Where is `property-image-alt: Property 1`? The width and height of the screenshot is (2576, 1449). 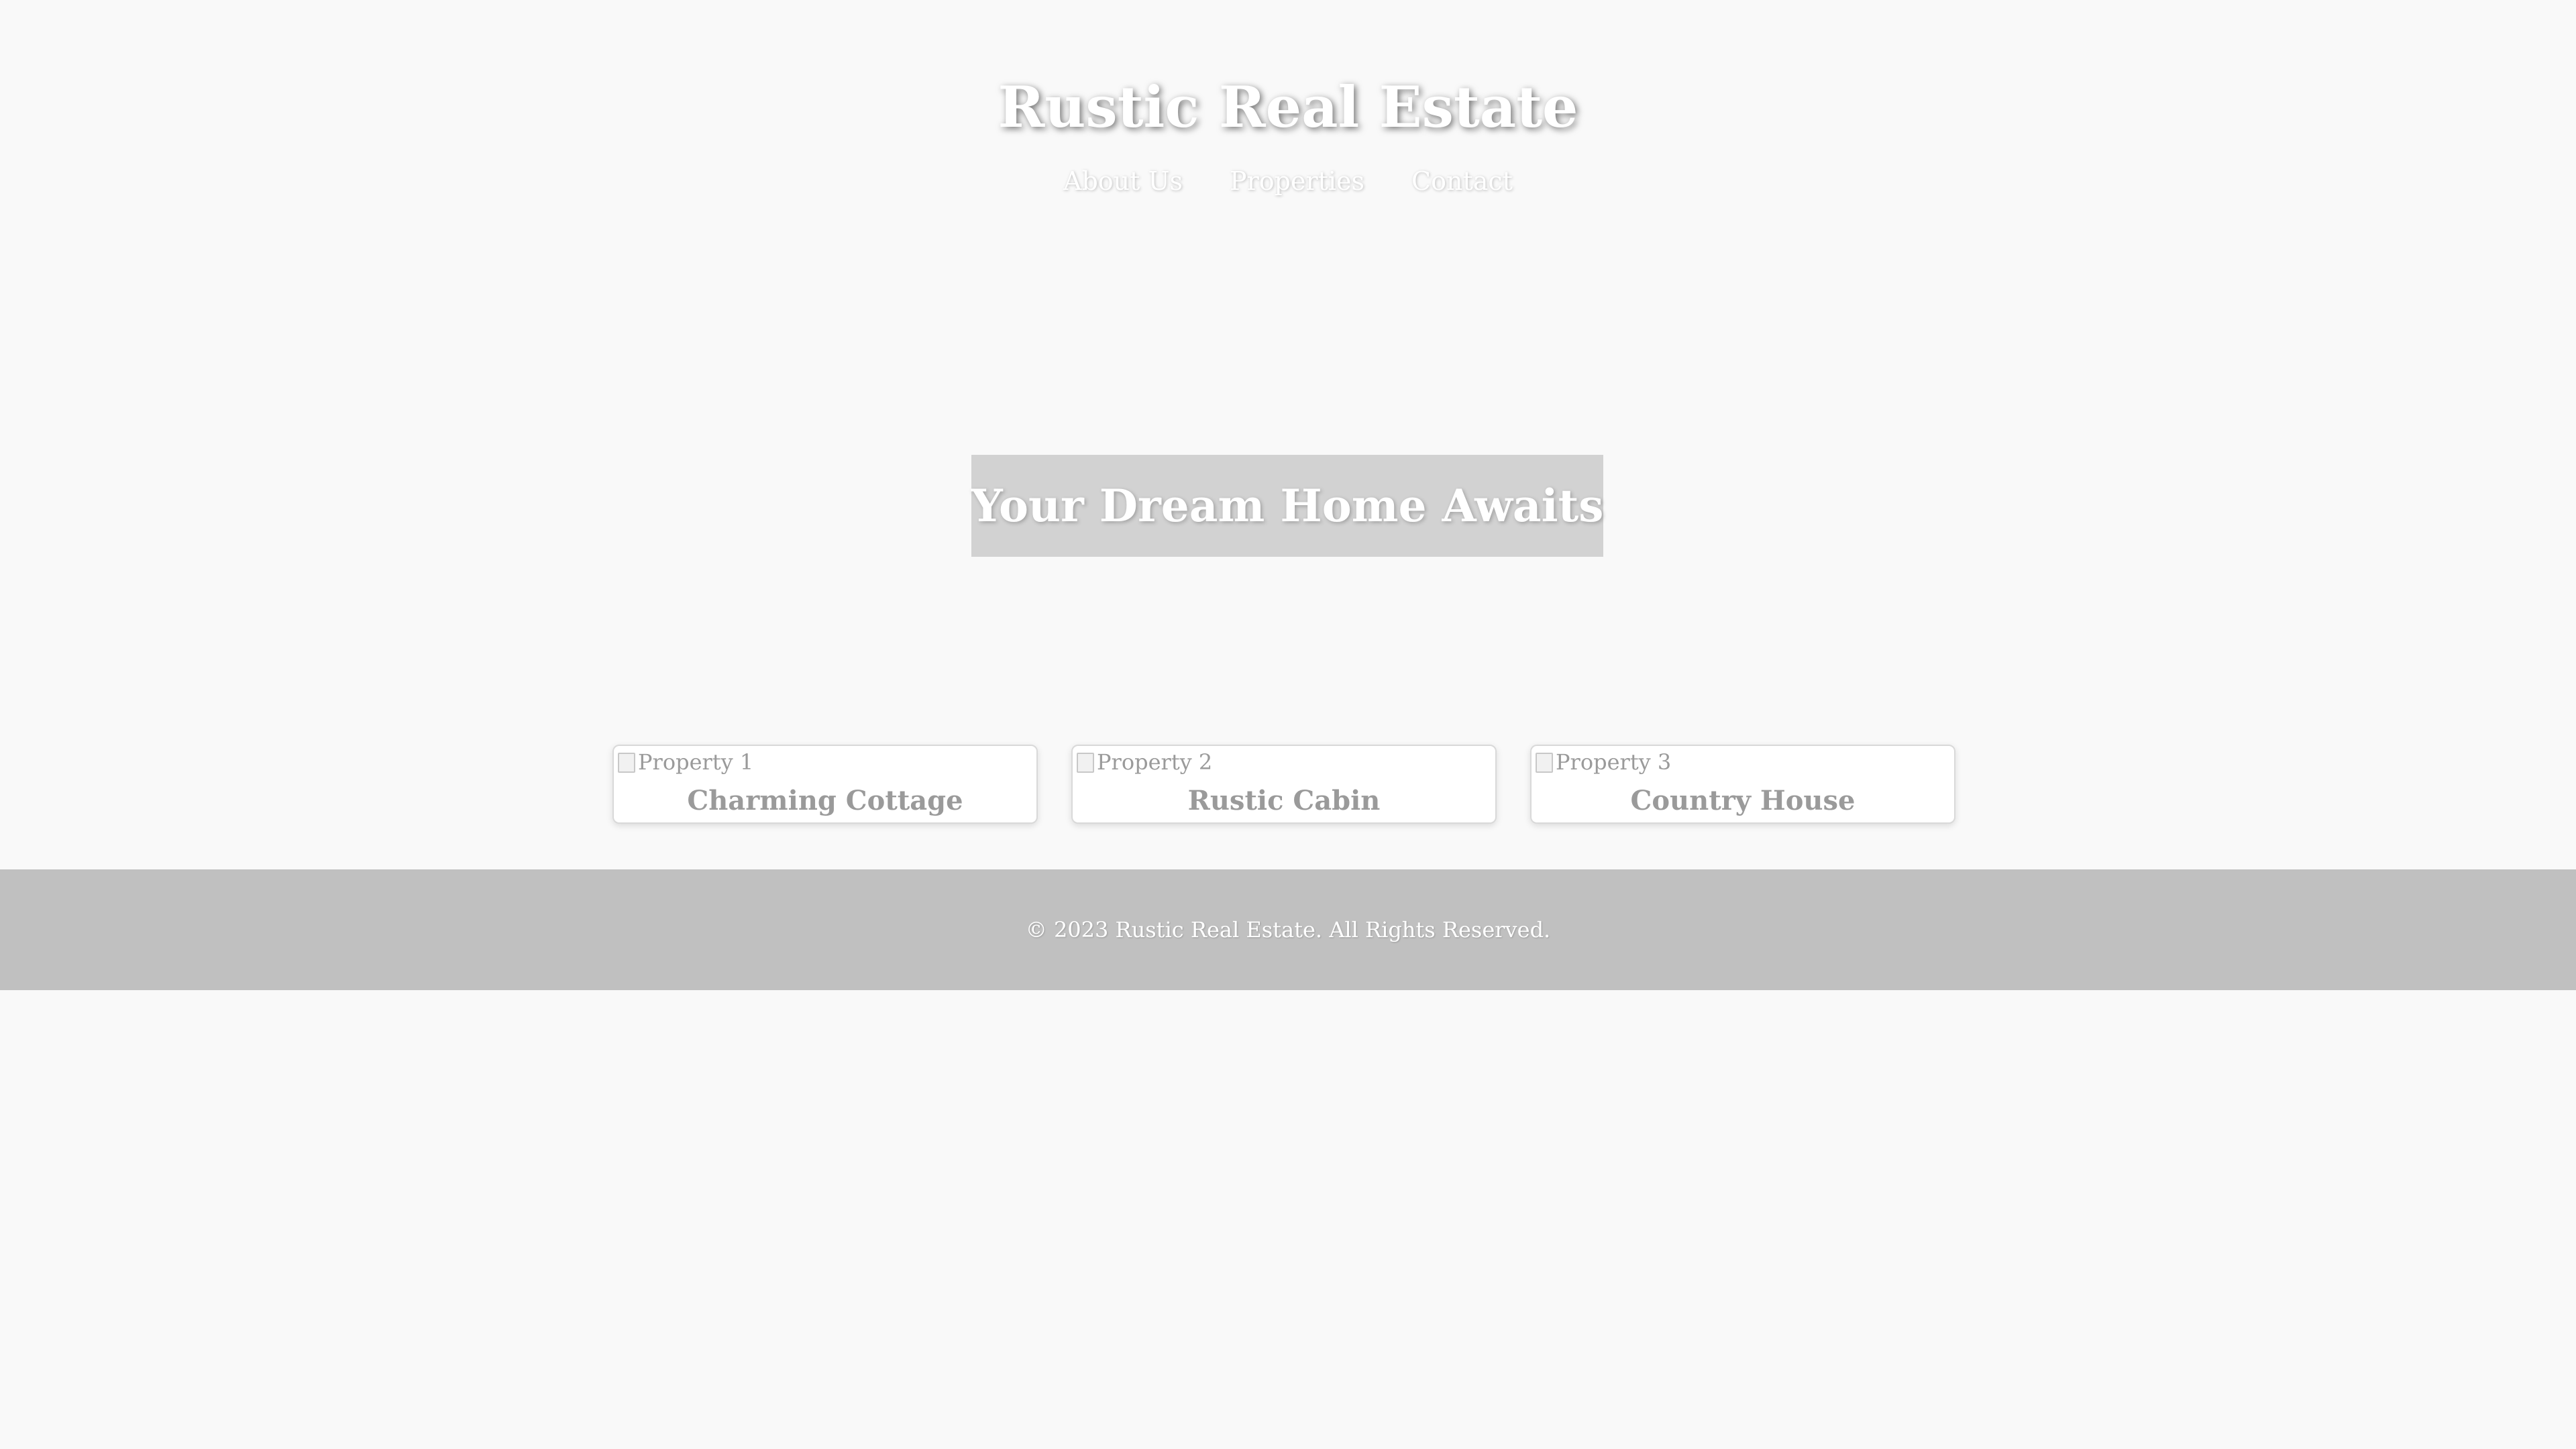 property-image-alt: Property 1 is located at coordinates (696, 762).